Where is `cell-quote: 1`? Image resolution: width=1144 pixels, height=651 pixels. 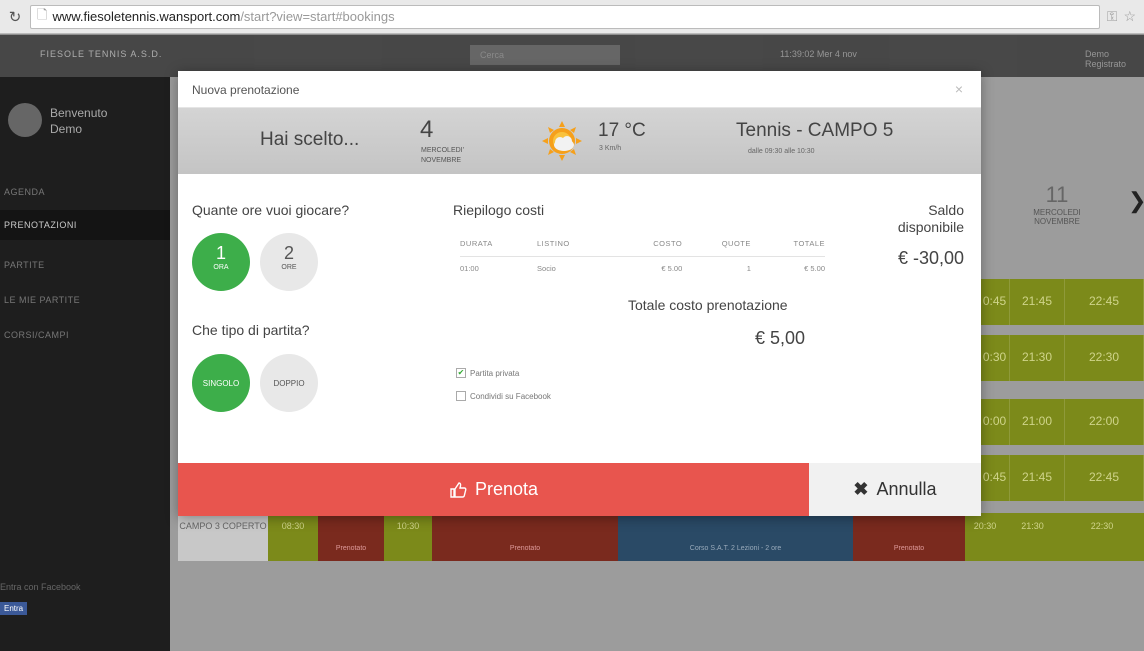
cell-quote: 1 is located at coordinates (748, 268).